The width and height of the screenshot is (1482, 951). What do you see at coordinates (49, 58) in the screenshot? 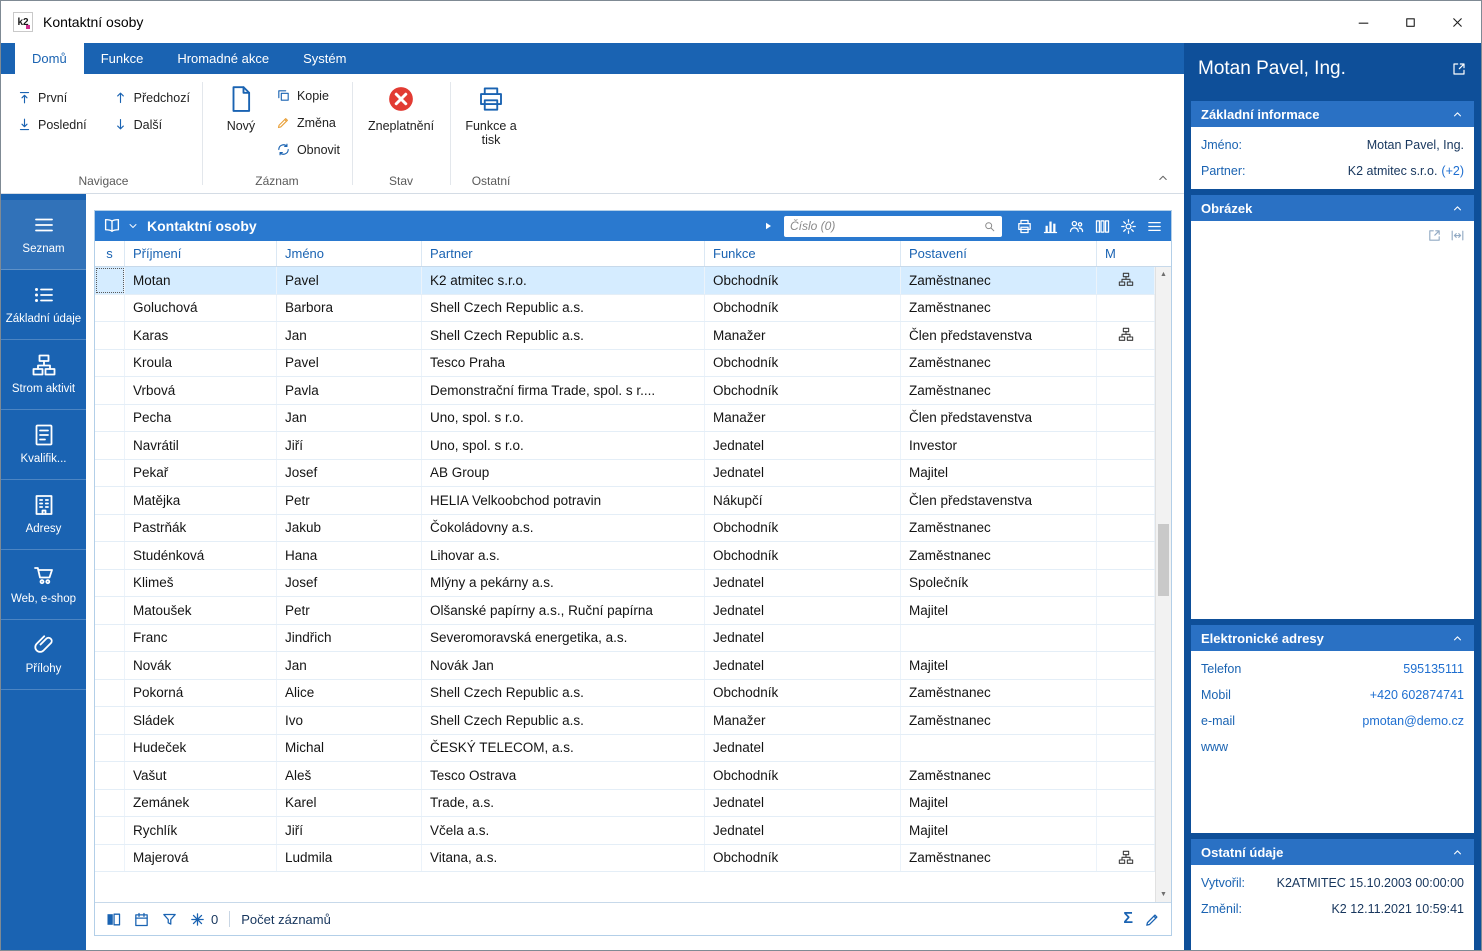
I see `ribbon-tab: Domů` at bounding box center [49, 58].